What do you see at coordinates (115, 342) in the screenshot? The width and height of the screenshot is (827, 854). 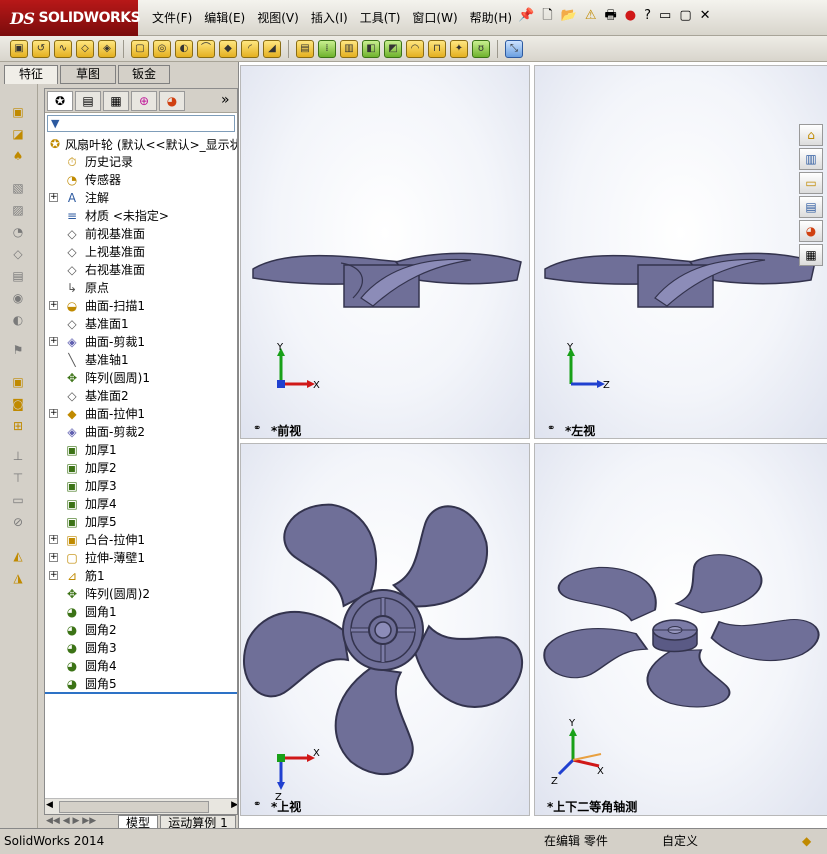 I see `tree-item-label: 曲面-剪裁1` at bounding box center [115, 342].